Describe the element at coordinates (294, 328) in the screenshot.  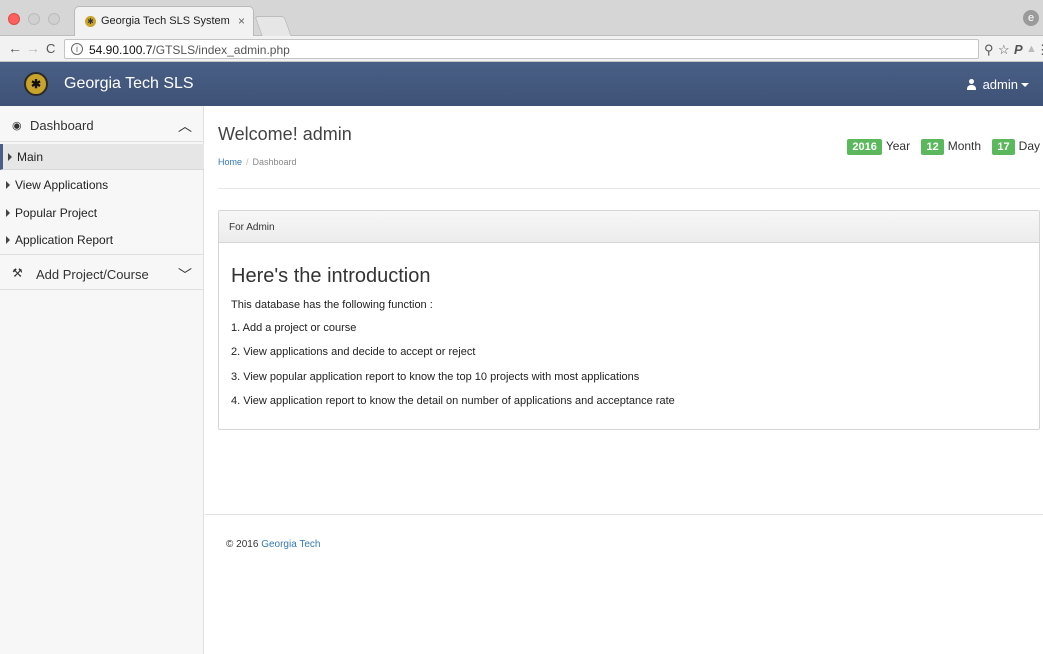
I see `intro-line: 1. Add a project or course` at that location.